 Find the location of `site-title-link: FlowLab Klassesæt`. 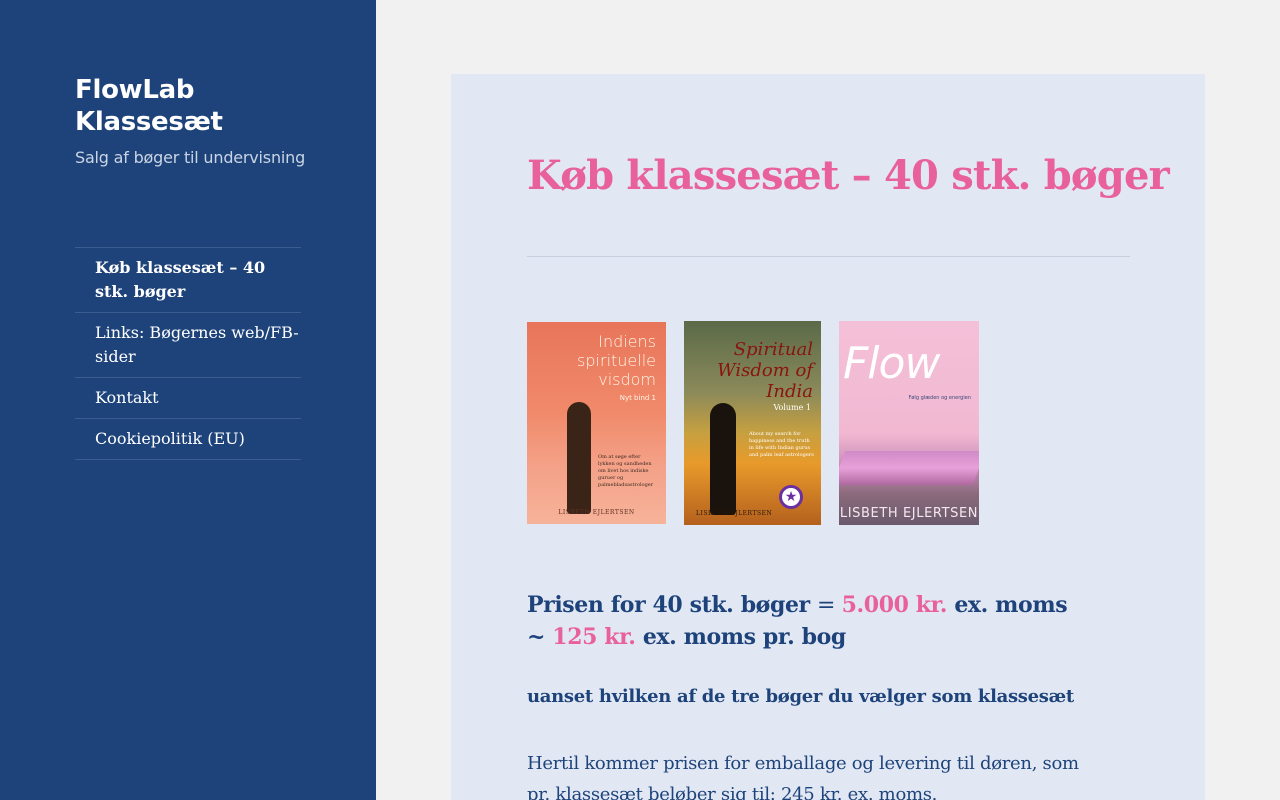

site-title-link: FlowLab Klassesæt is located at coordinates (195, 106).